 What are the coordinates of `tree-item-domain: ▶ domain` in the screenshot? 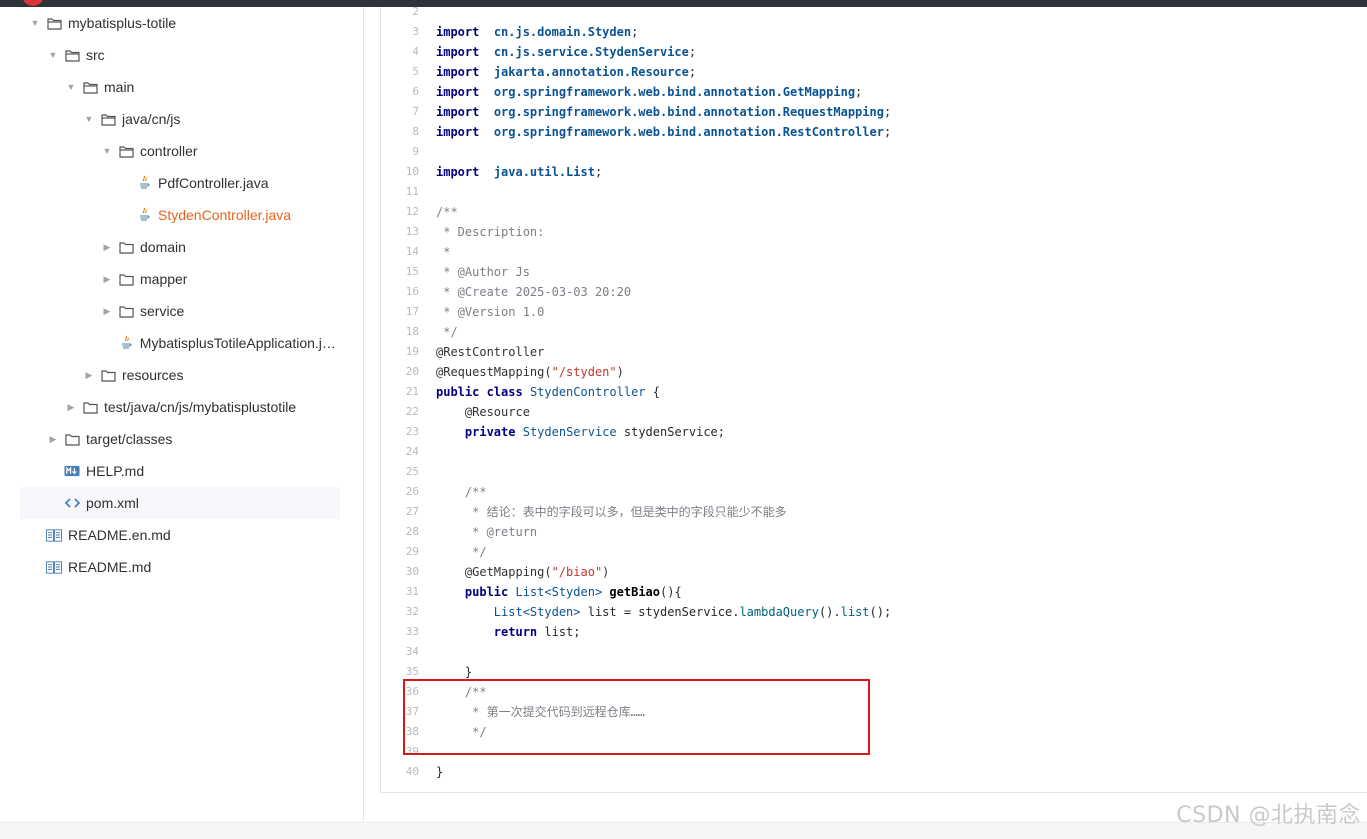 It's located at (180, 247).